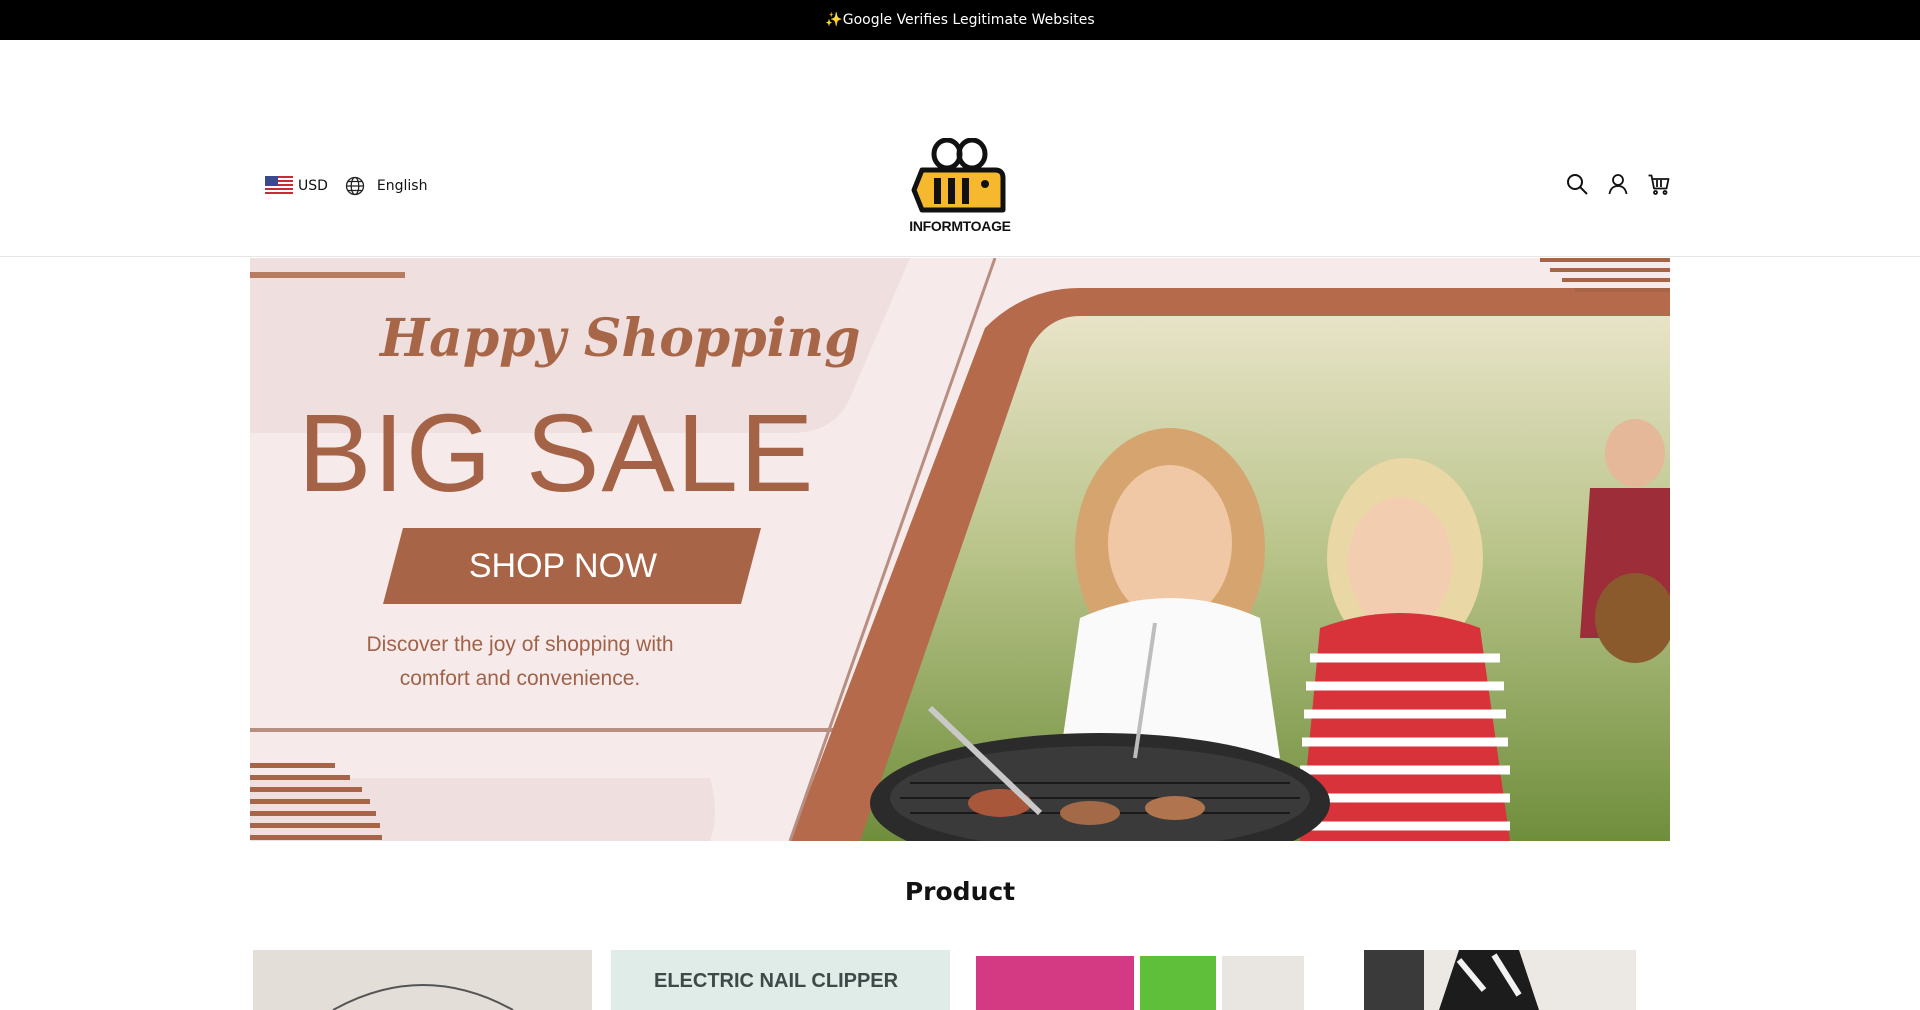  I want to click on product-grid: ELECTRIC NAIL CLIPPER, so click(944, 980).